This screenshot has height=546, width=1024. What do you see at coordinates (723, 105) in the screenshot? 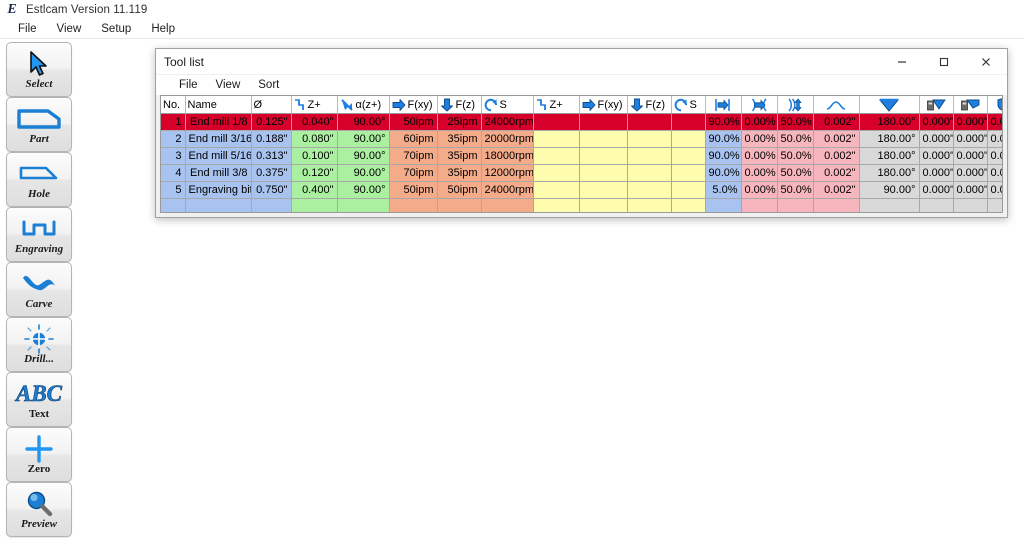
I see `column-header-p1` at bounding box center [723, 105].